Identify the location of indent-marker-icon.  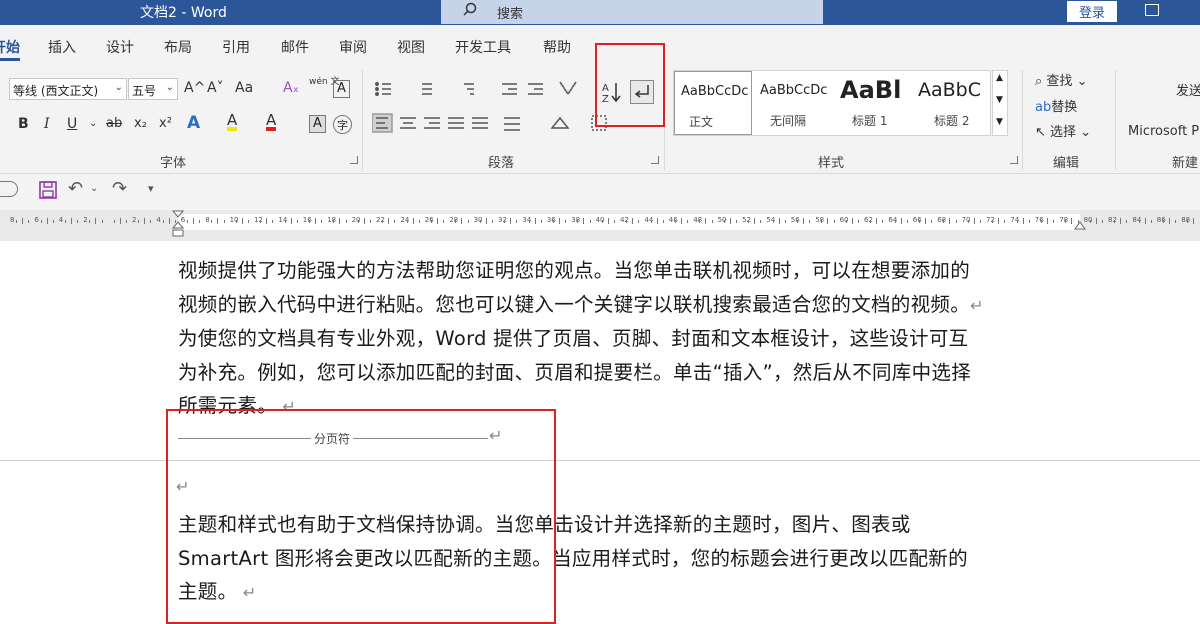
(178, 225).